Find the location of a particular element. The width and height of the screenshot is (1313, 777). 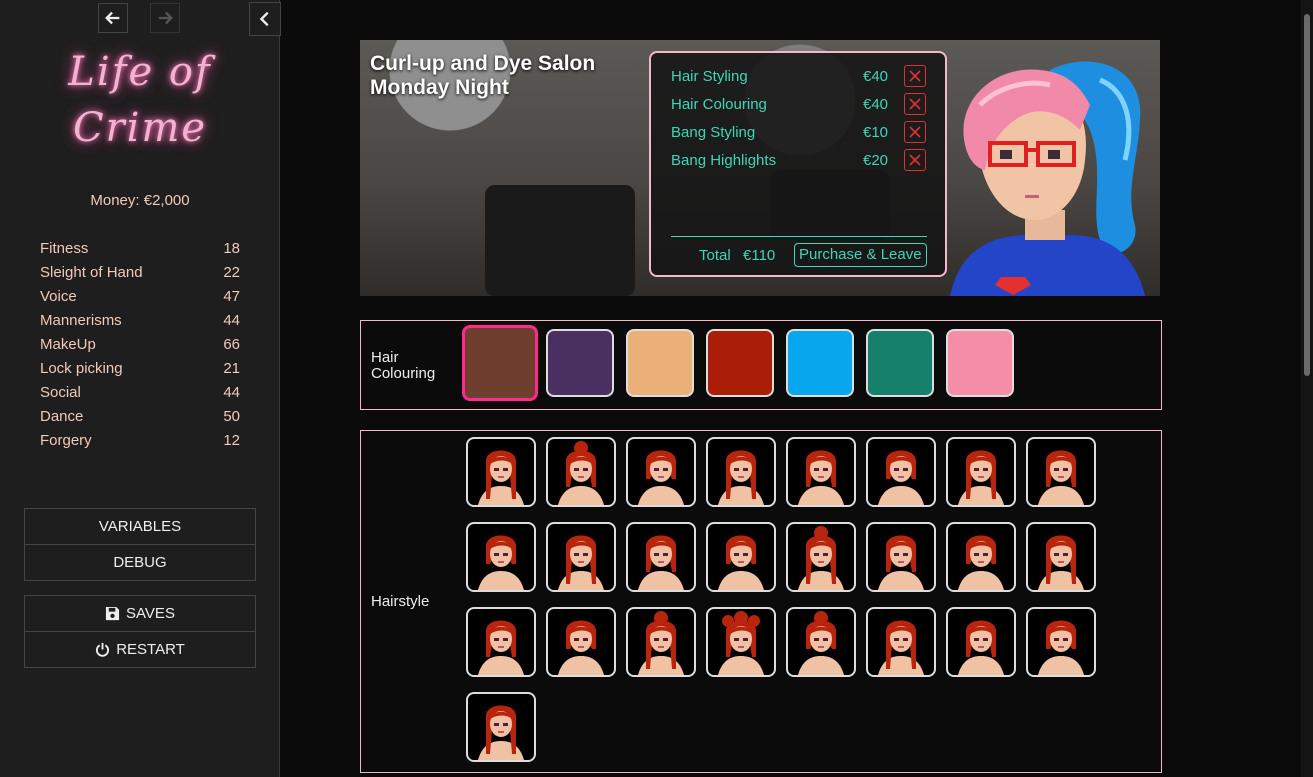

stat-label: Voice is located at coordinates (58, 296).